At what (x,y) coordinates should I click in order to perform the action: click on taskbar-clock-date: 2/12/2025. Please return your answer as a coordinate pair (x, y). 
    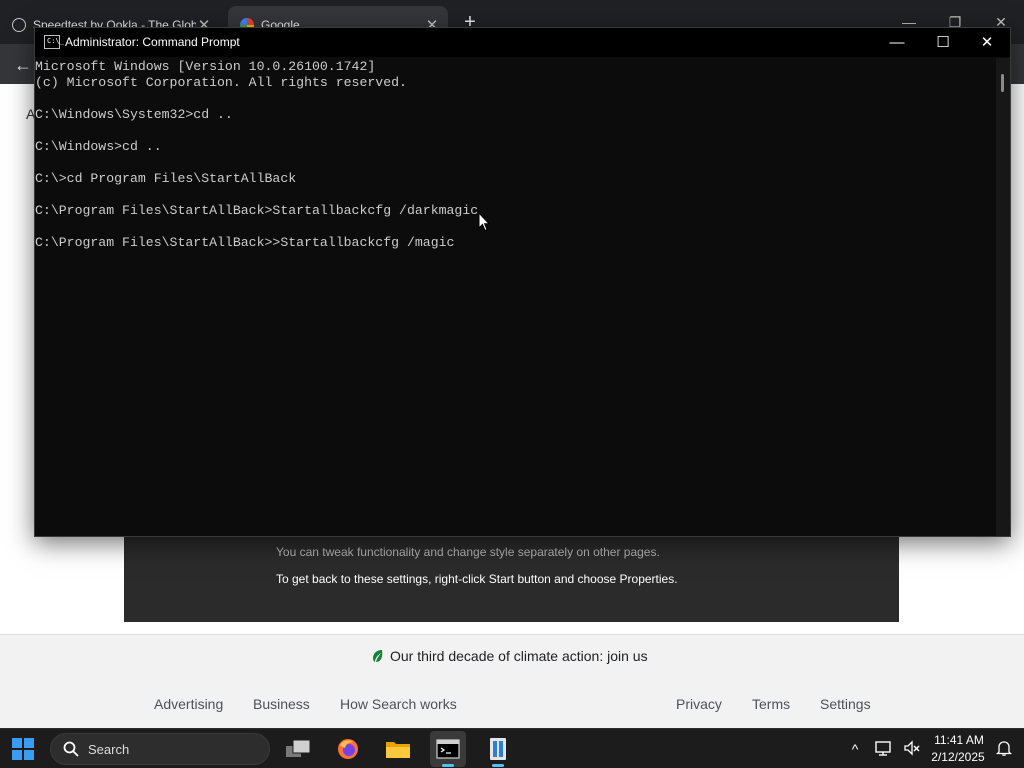
    Looking at the image, I should click on (958, 757).